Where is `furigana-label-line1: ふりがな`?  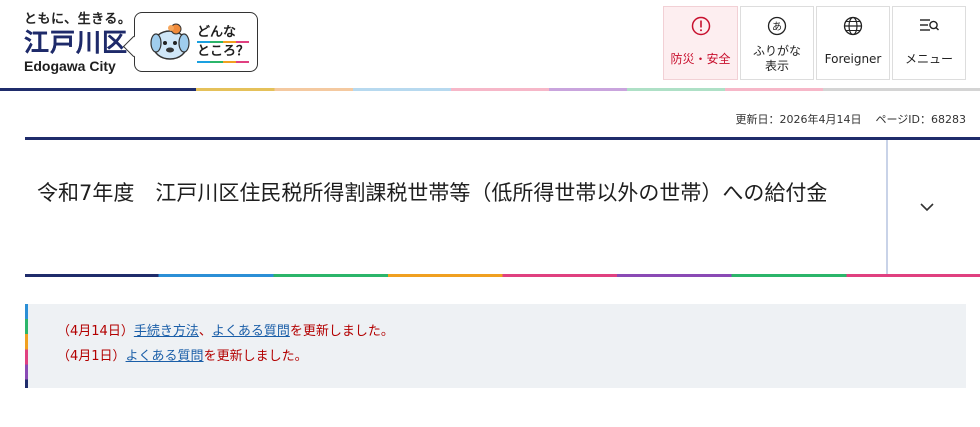
furigana-label-line1: ふりがな is located at coordinates (776, 51).